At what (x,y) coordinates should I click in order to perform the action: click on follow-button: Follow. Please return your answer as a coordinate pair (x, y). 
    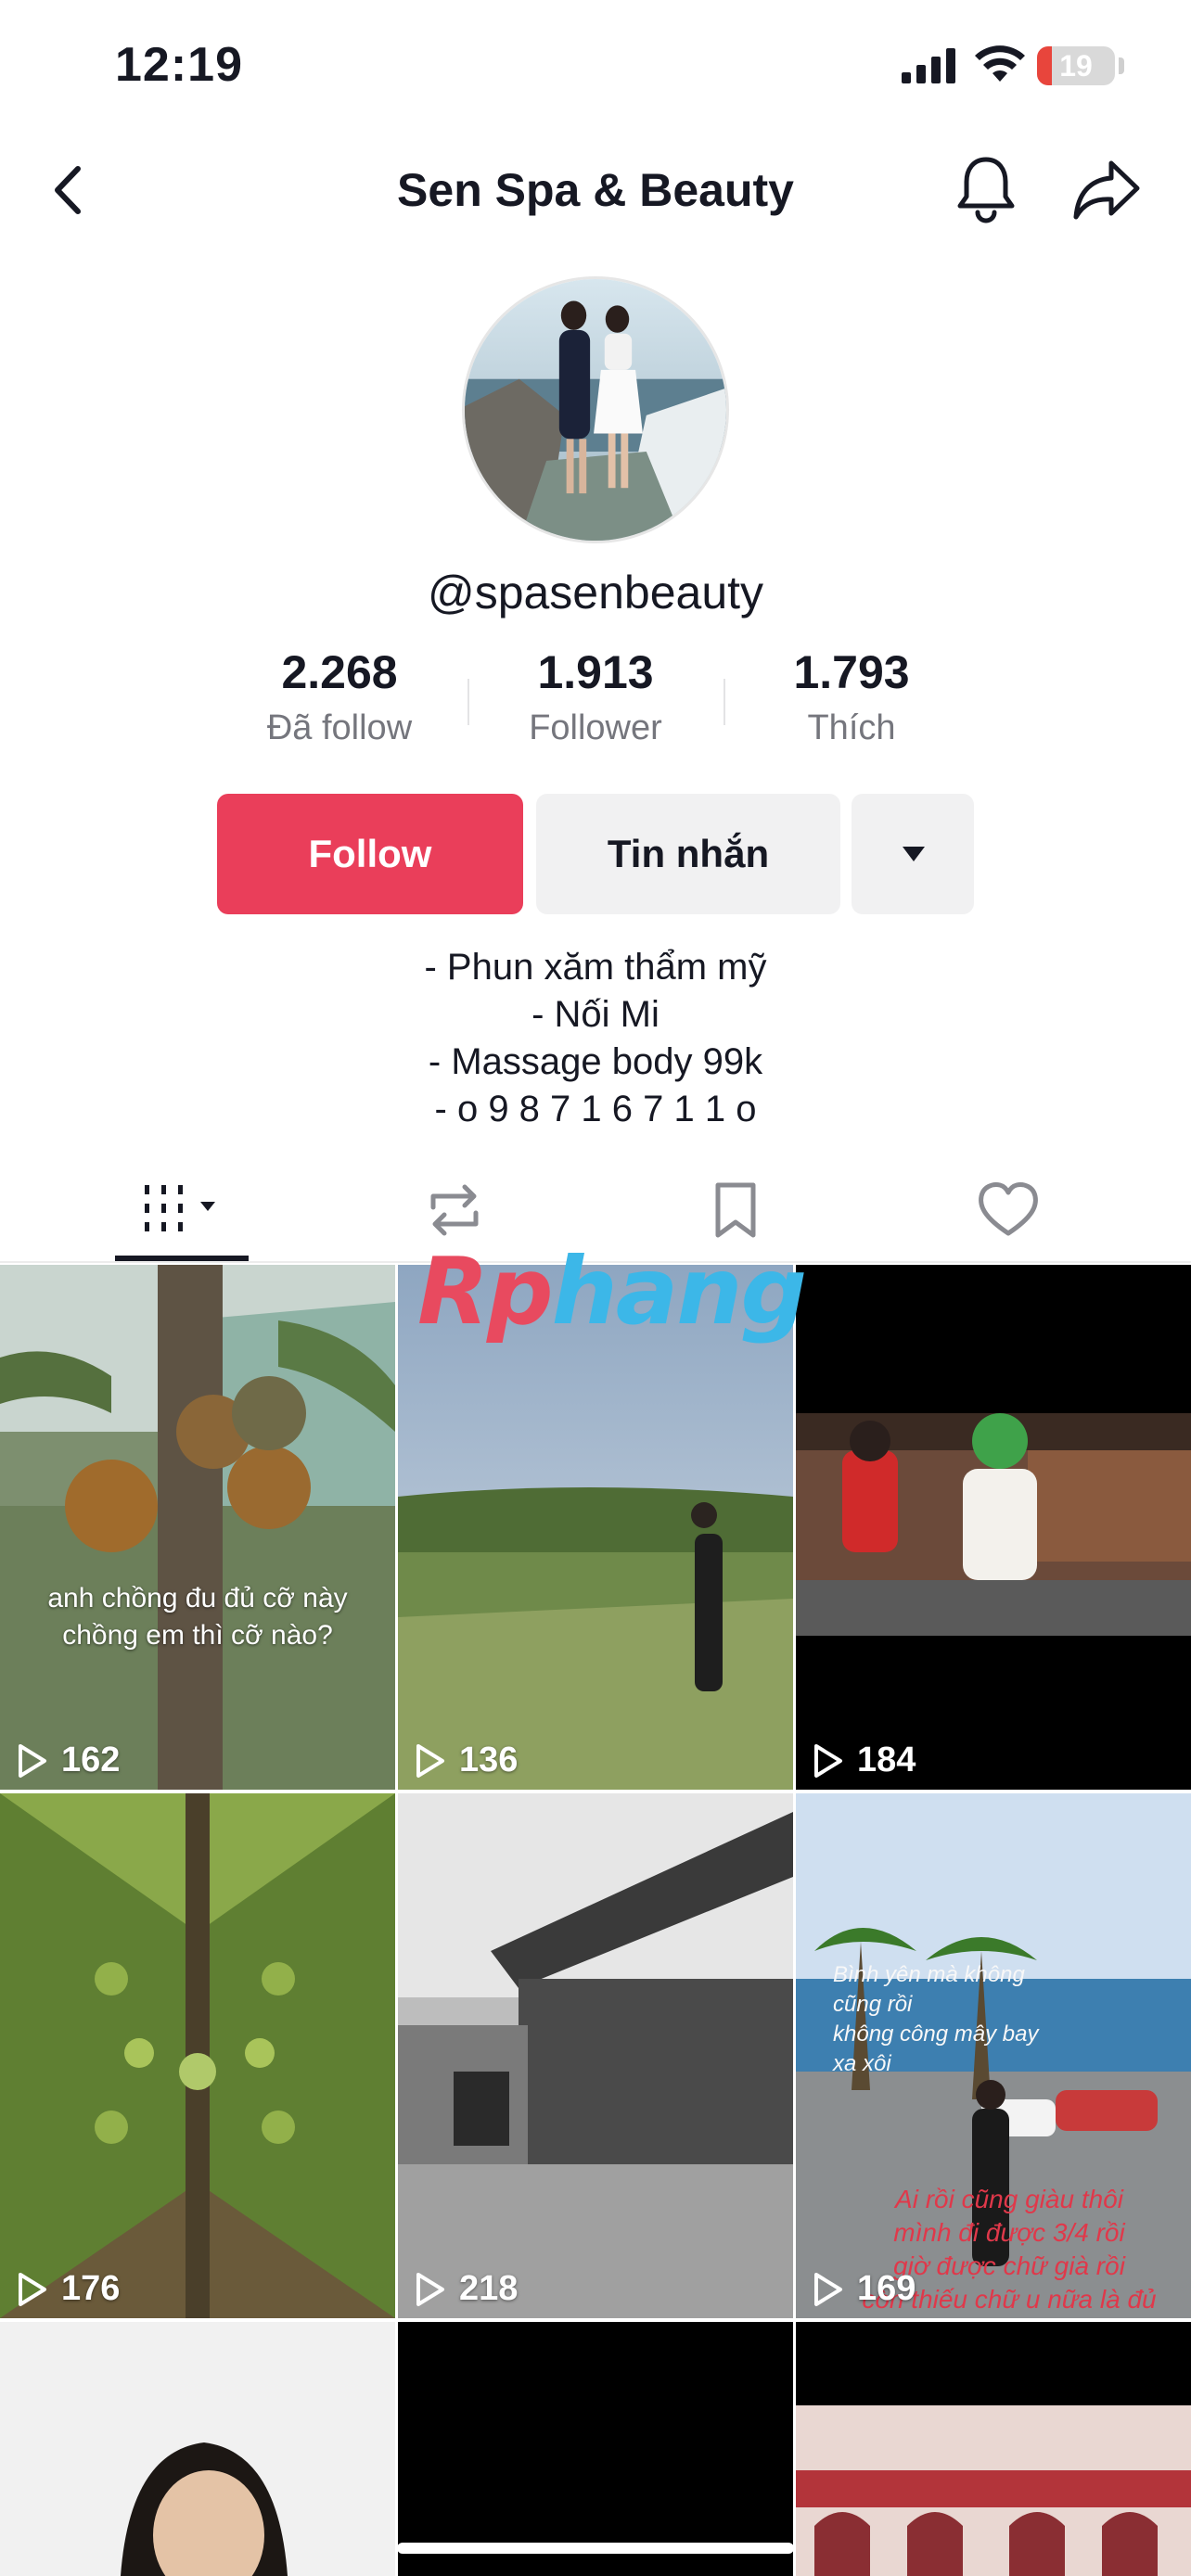
    Looking at the image, I should click on (370, 854).